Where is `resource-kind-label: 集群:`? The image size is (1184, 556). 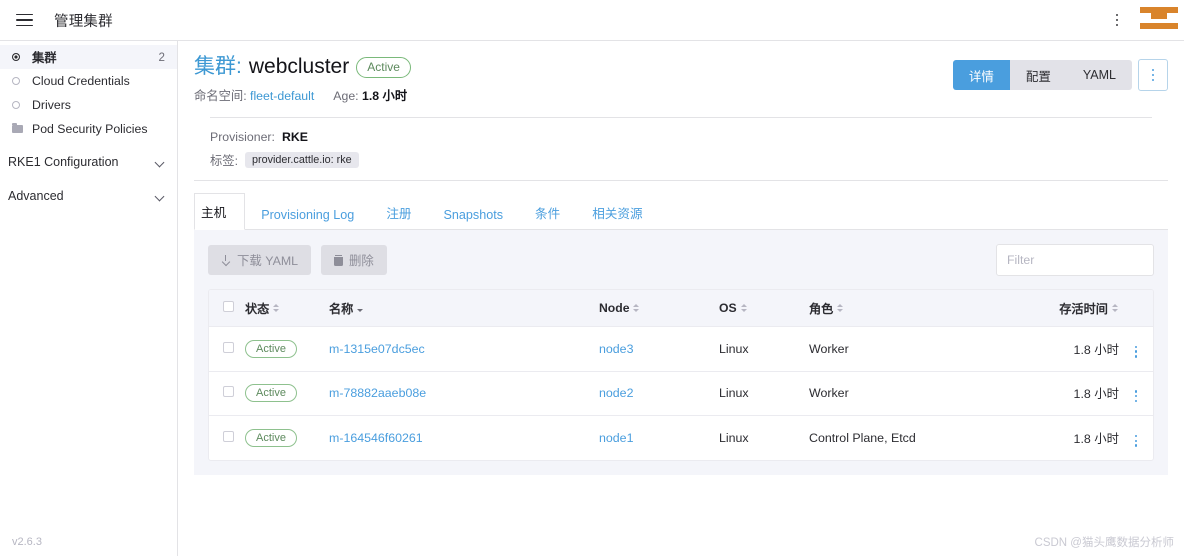 resource-kind-label: 集群: is located at coordinates (218, 66).